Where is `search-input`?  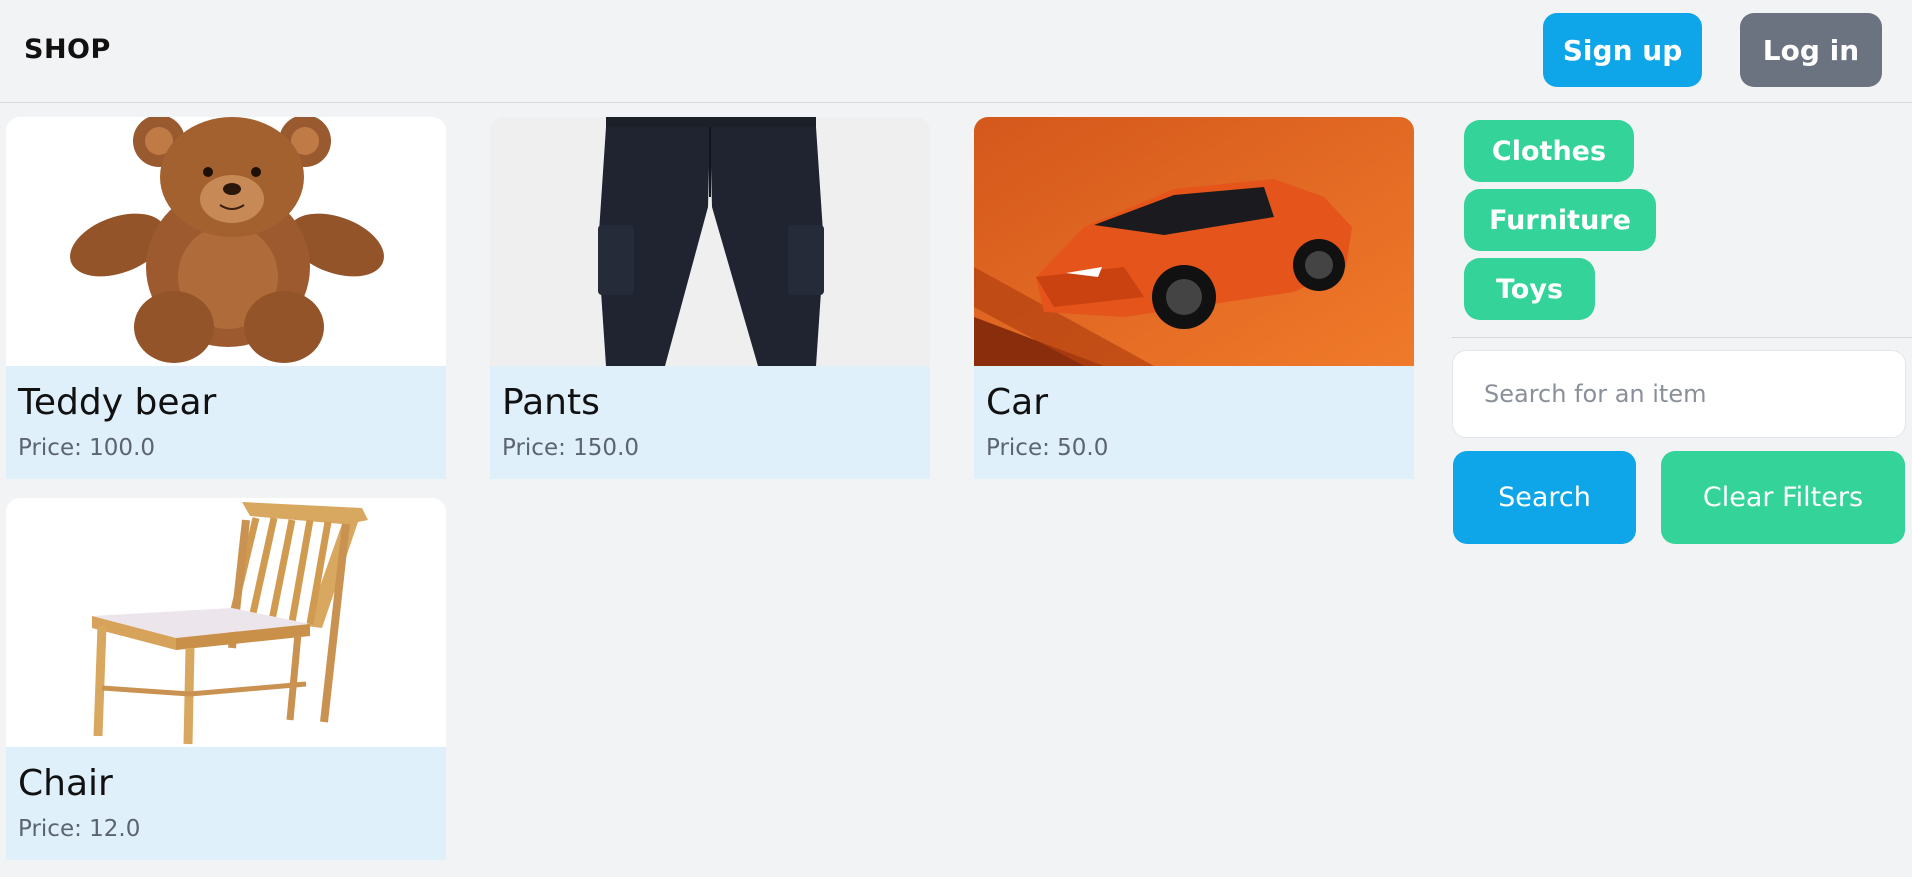 search-input is located at coordinates (1679, 394).